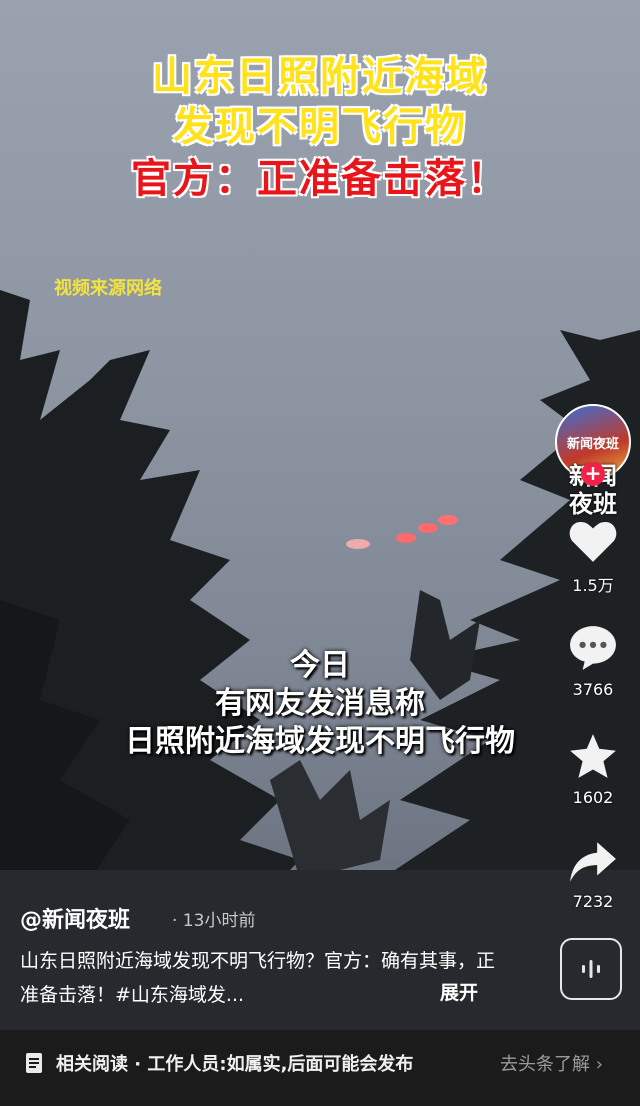 This screenshot has width=640, height=1106. Describe the element at coordinates (593, 474) in the screenshot. I see `follow-button: +` at that location.